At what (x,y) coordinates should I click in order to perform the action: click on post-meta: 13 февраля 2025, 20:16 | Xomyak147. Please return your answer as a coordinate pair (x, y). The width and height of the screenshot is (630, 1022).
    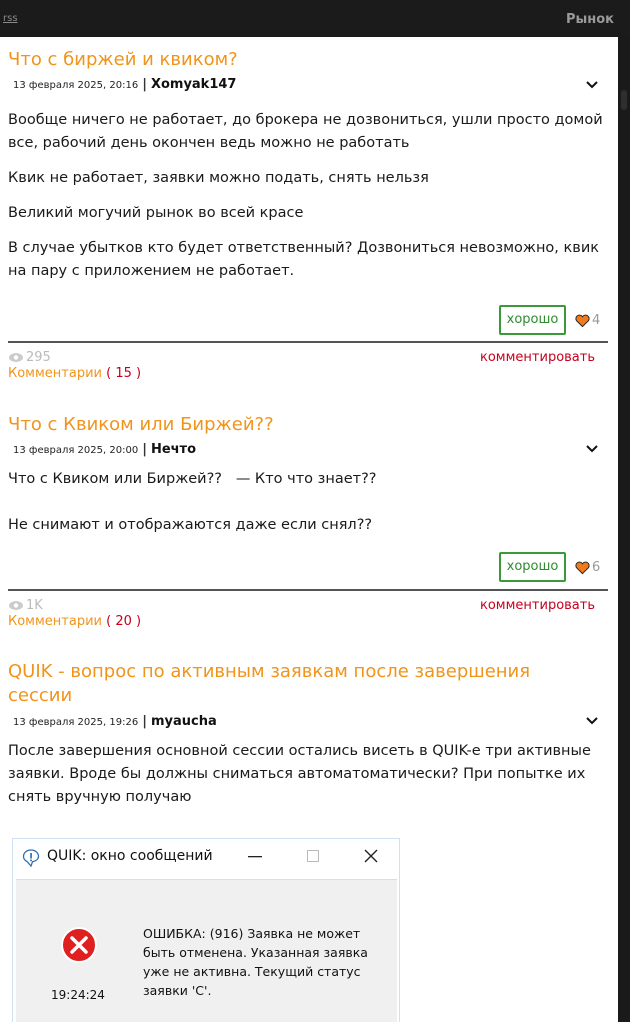
    Looking at the image, I should click on (125, 84).